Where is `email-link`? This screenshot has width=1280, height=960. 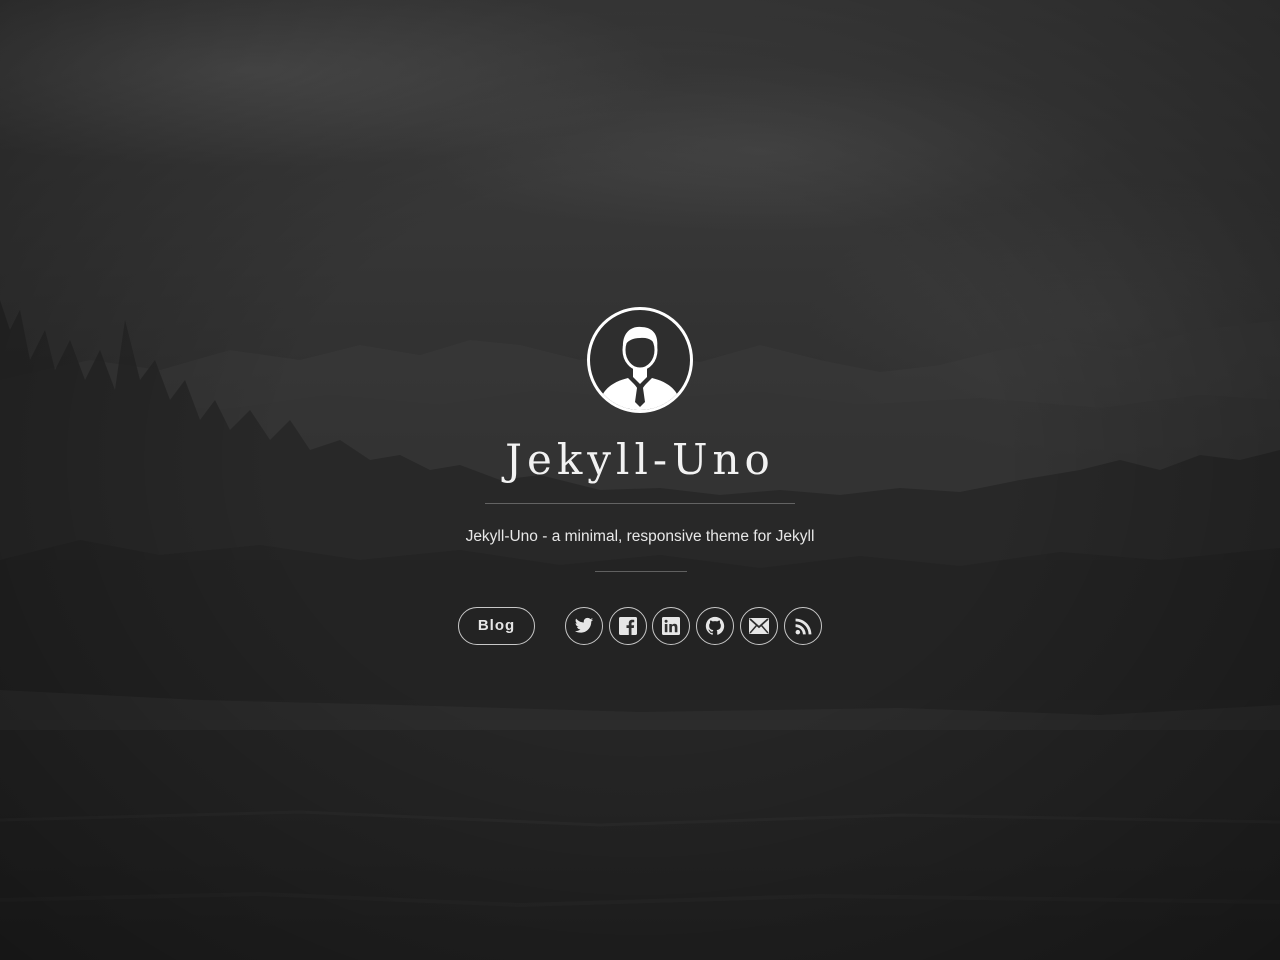 email-link is located at coordinates (759, 626).